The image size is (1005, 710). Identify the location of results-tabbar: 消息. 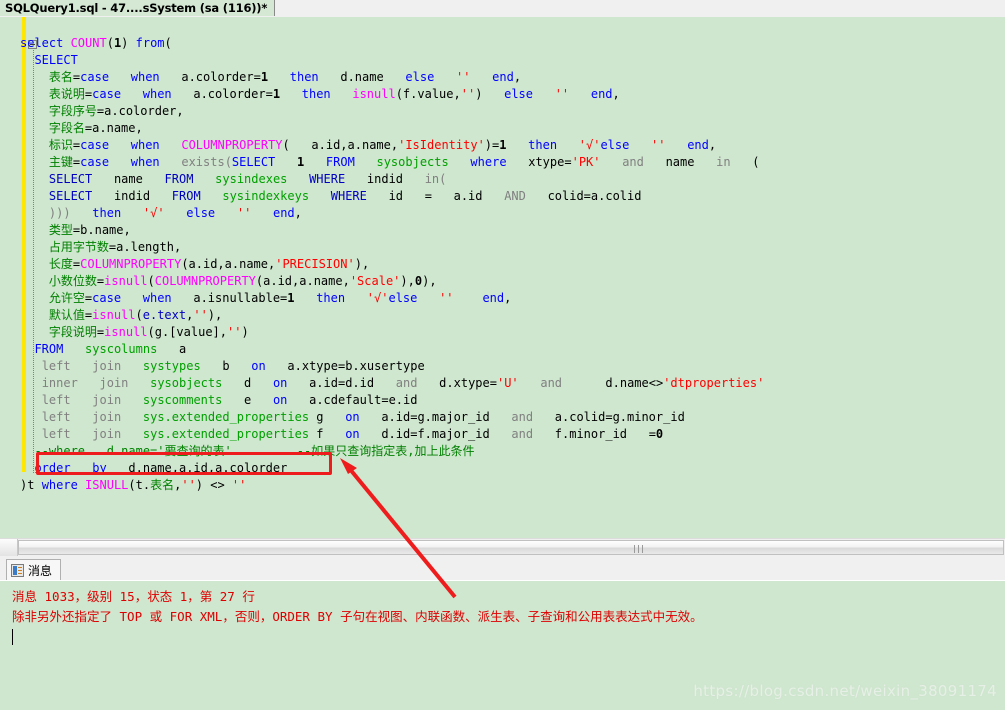
(502, 569).